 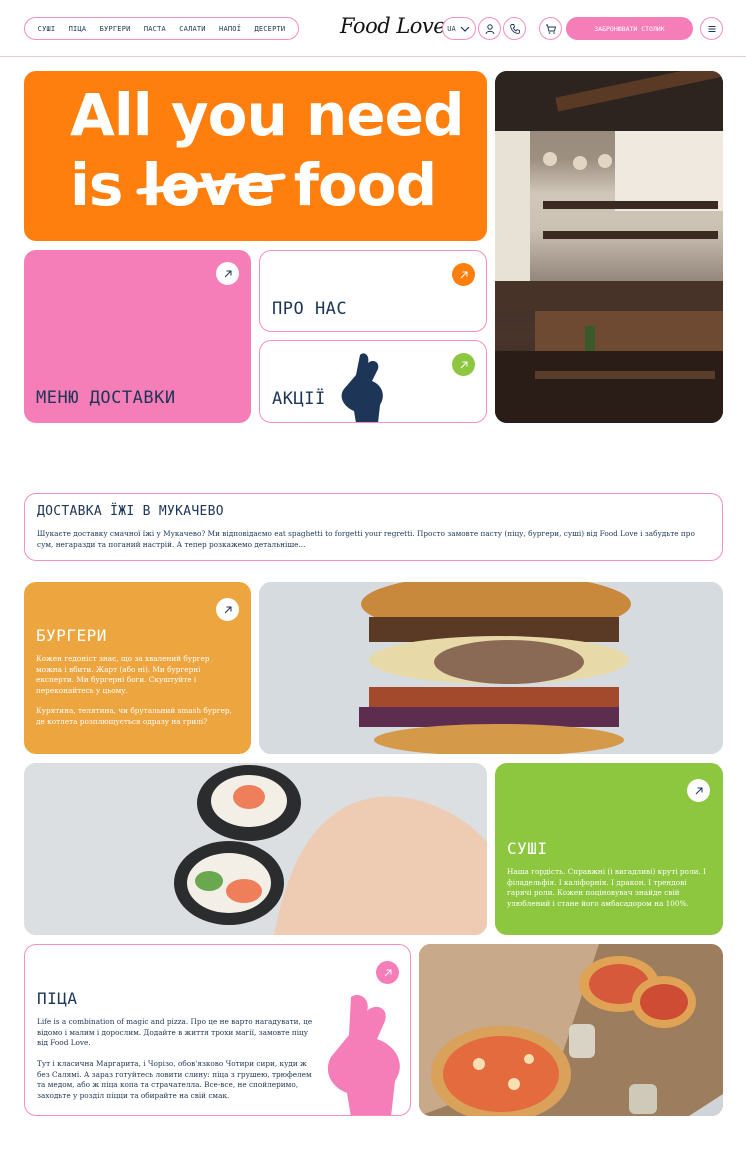 I want to click on phone-icon, so click(x=514, y=28).